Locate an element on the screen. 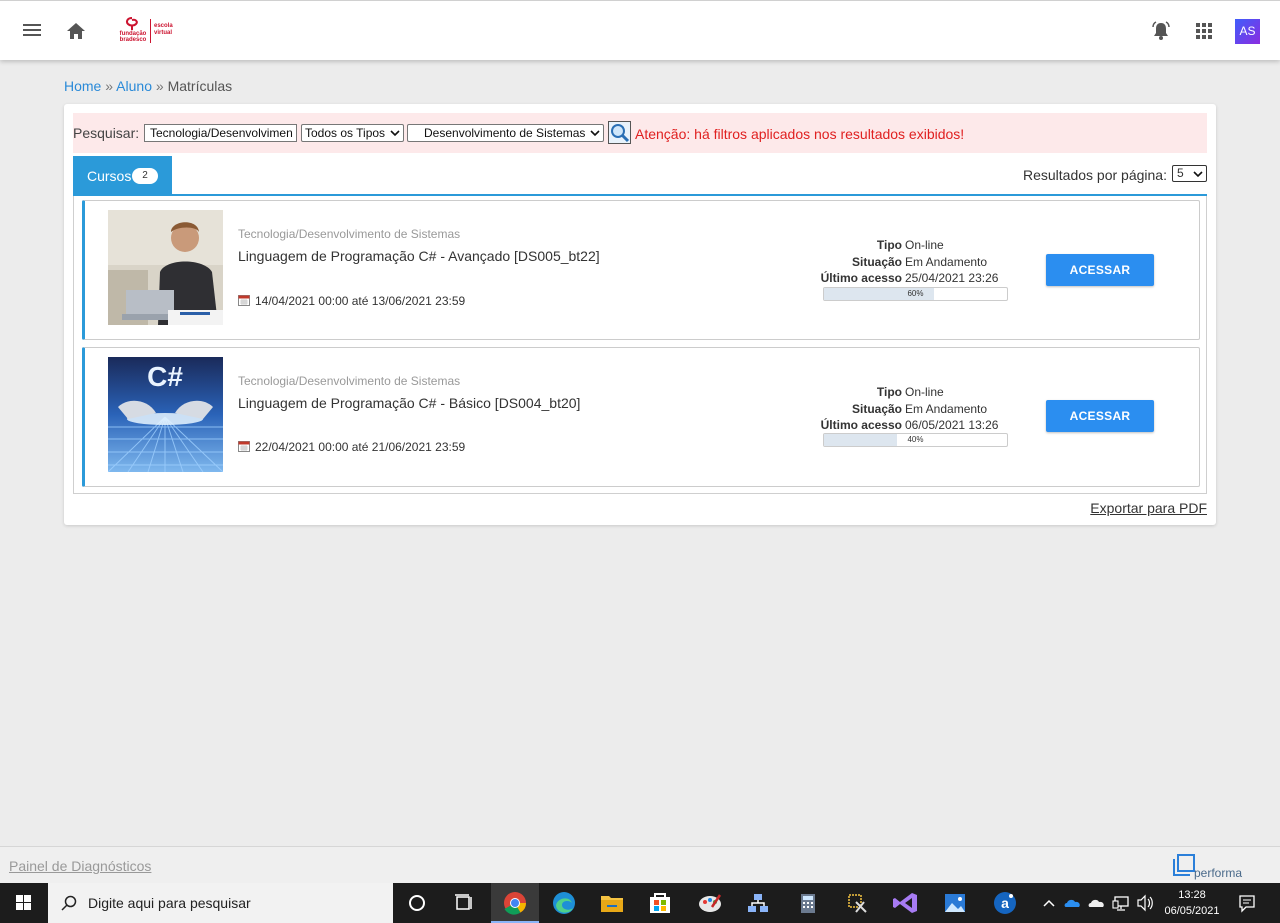 This screenshot has width=1280, height=923. network-icon is located at coordinates (1121, 903).